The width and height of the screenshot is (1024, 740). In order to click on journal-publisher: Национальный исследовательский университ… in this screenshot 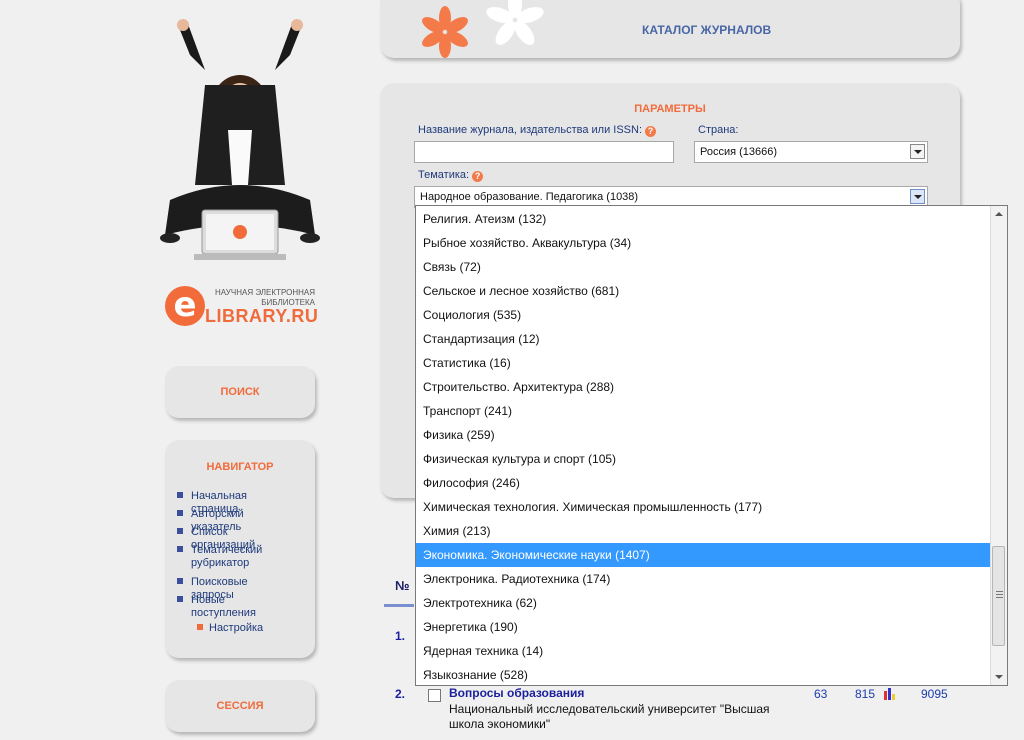, I will do `click(609, 716)`.